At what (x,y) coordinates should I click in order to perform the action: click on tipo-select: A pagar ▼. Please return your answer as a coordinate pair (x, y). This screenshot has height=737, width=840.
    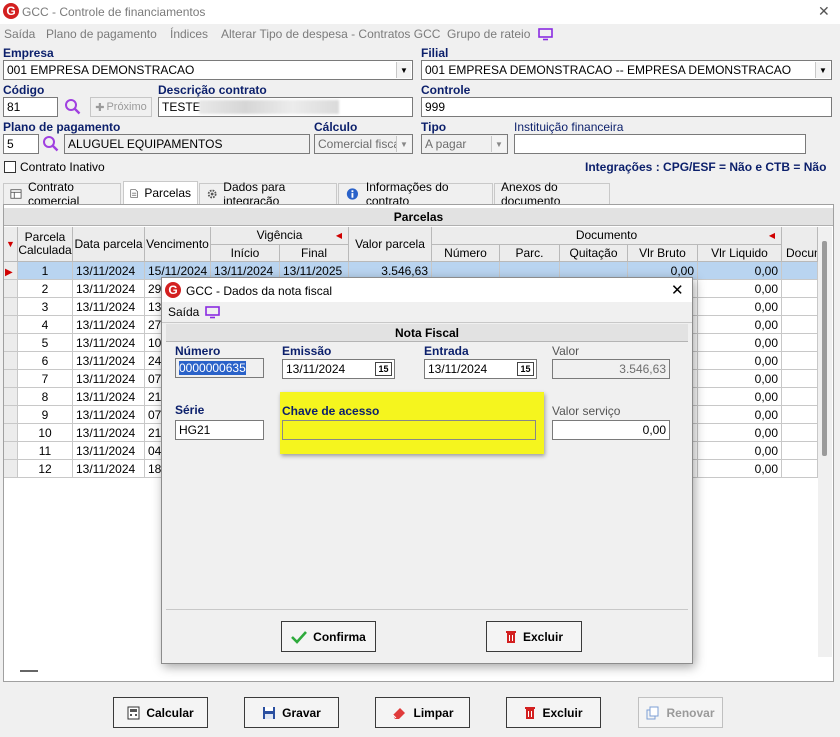
    Looking at the image, I should click on (464, 144).